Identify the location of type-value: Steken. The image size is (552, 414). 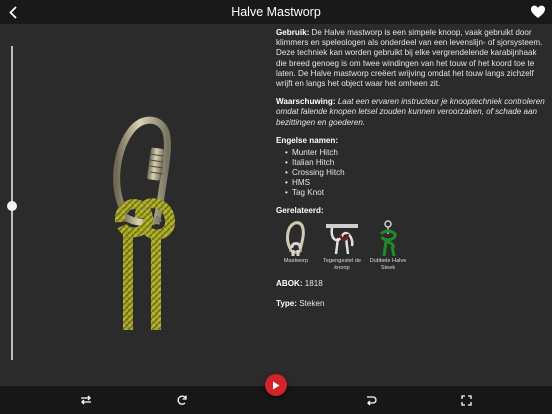
(311, 304).